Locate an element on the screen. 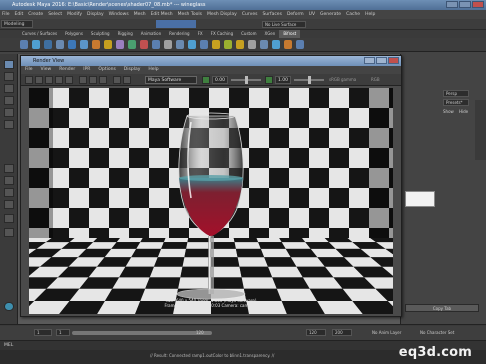 The image size is (486, 364). color-management-icon is located at coordinates (206, 80).